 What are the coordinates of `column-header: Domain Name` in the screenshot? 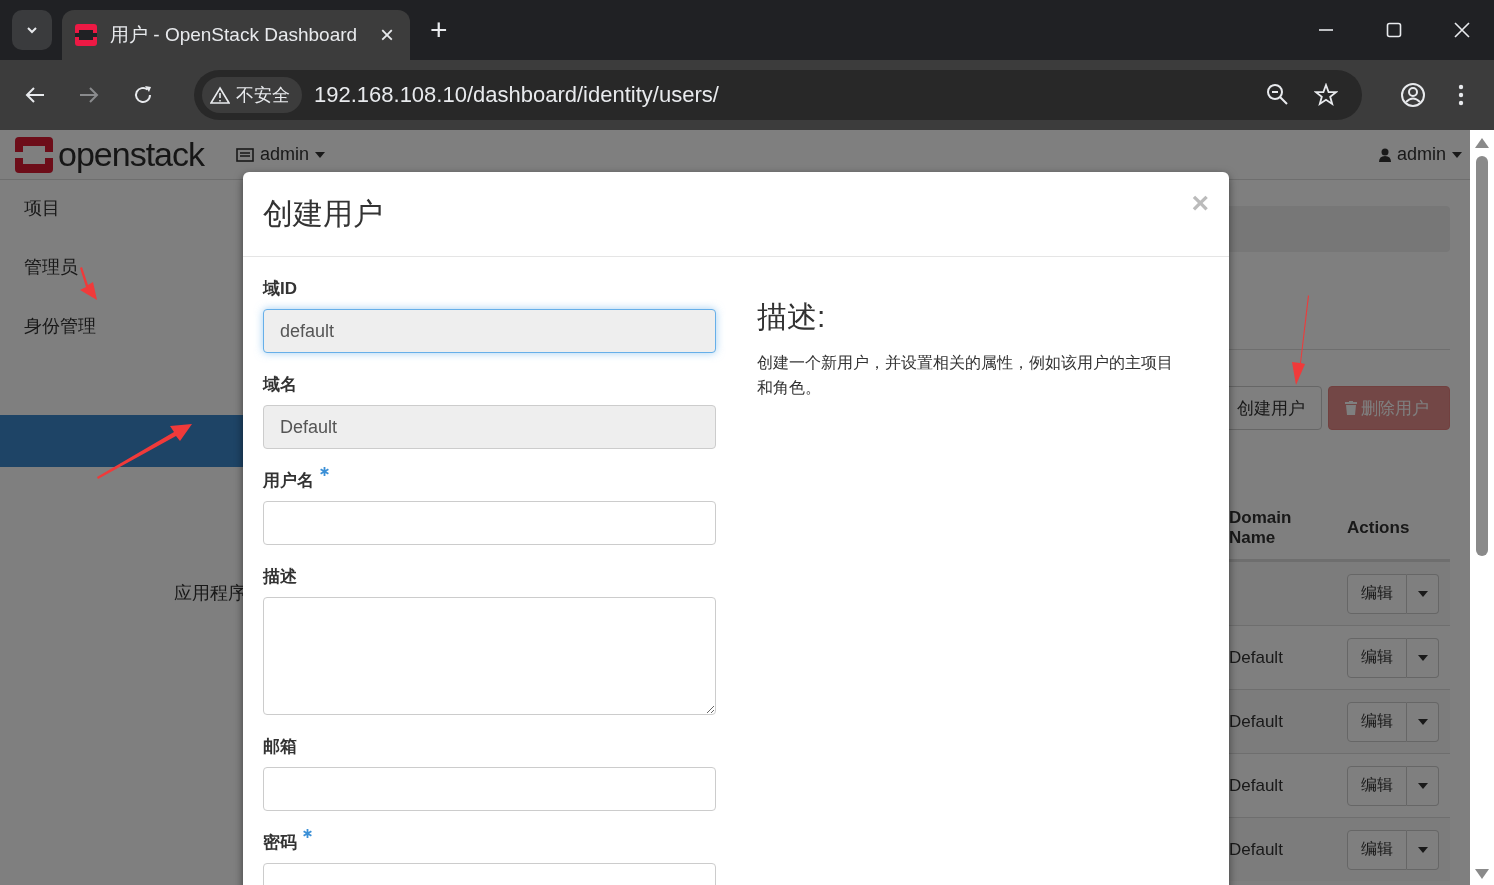 It's located at (1261, 527).